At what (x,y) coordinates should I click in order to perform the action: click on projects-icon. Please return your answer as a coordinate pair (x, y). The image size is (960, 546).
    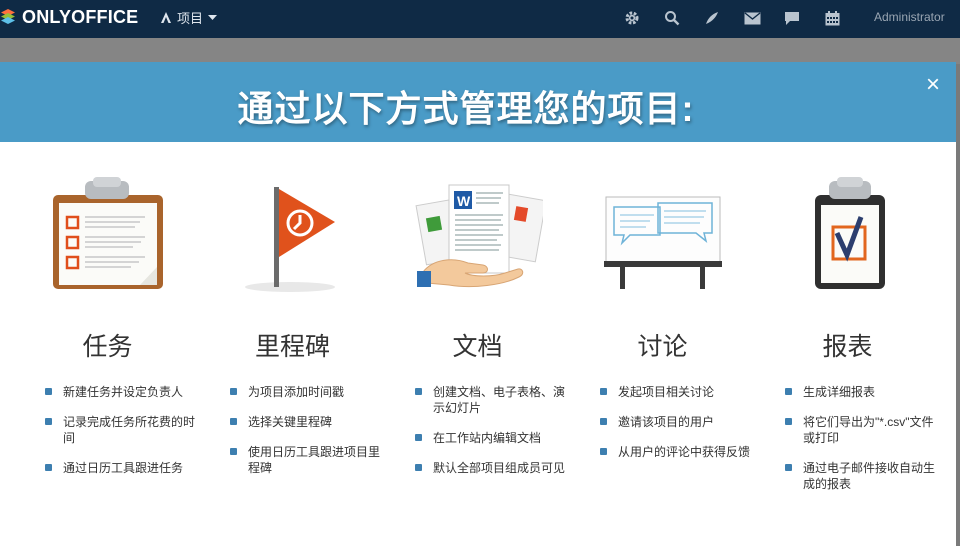
    Looking at the image, I should click on (166, 17).